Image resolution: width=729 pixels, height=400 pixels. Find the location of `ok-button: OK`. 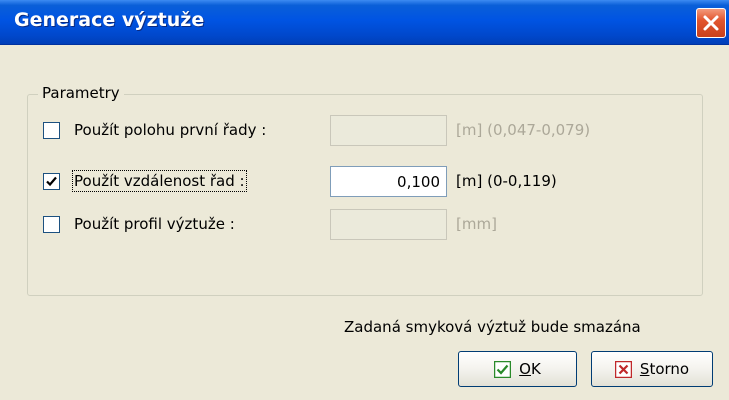

ok-button: OK is located at coordinates (517, 369).